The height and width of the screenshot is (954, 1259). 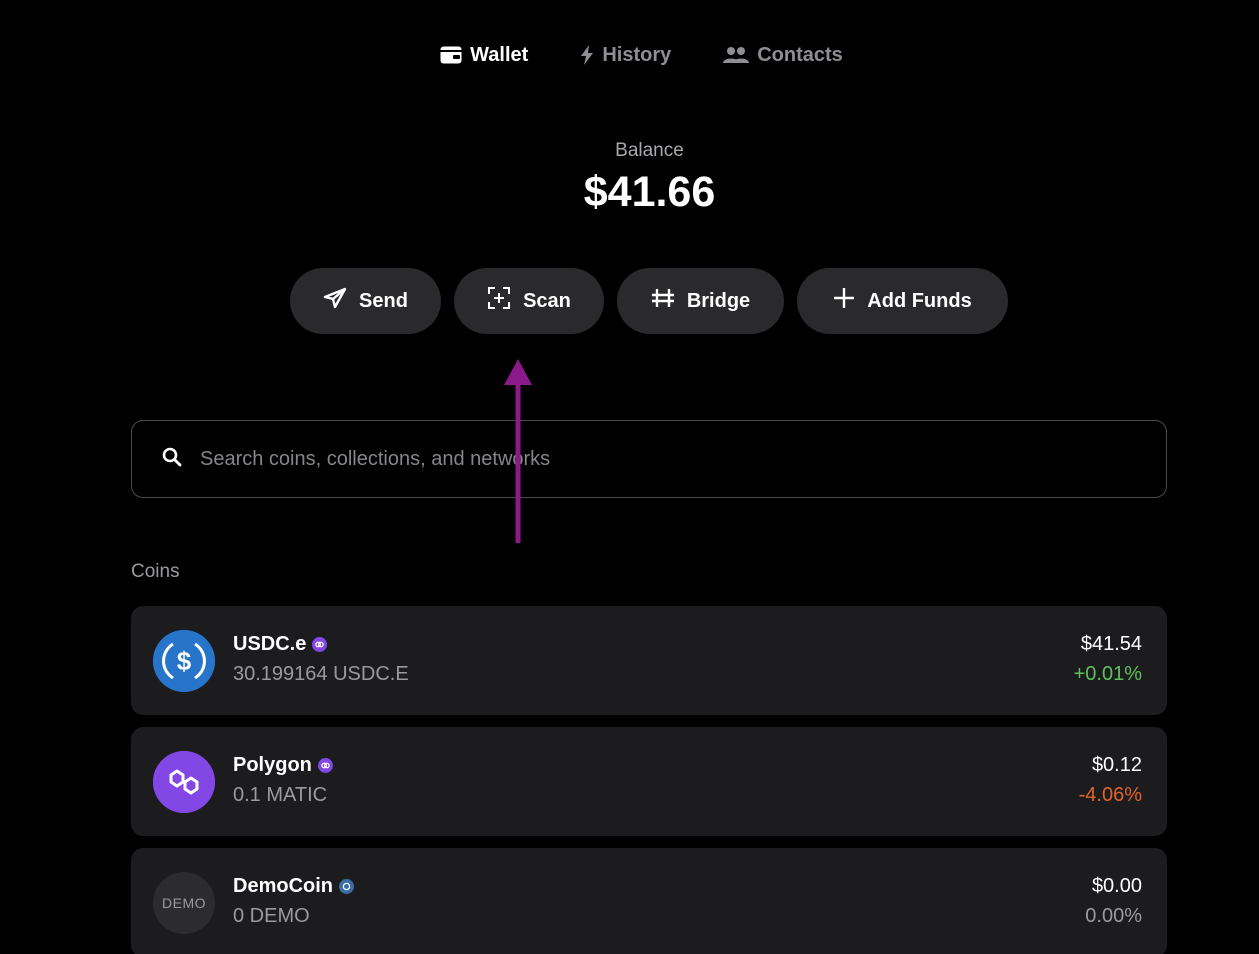 I want to click on scan-icon, so click(x=499, y=301).